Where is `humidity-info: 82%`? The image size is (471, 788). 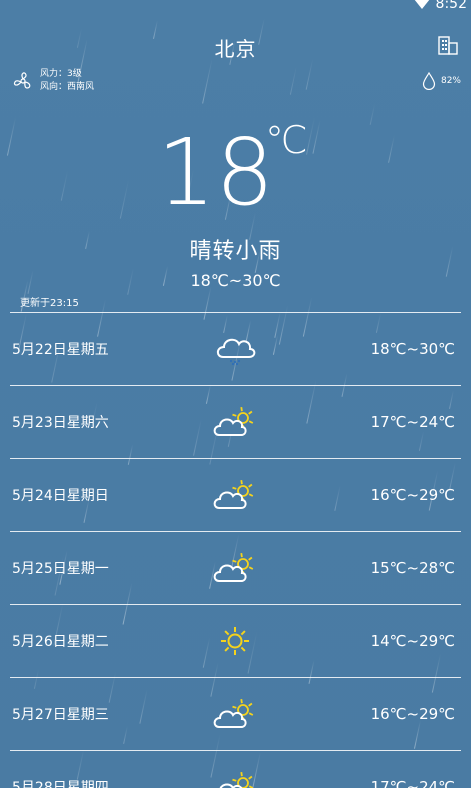 humidity-info: 82% is located at coordinates (441, 81).